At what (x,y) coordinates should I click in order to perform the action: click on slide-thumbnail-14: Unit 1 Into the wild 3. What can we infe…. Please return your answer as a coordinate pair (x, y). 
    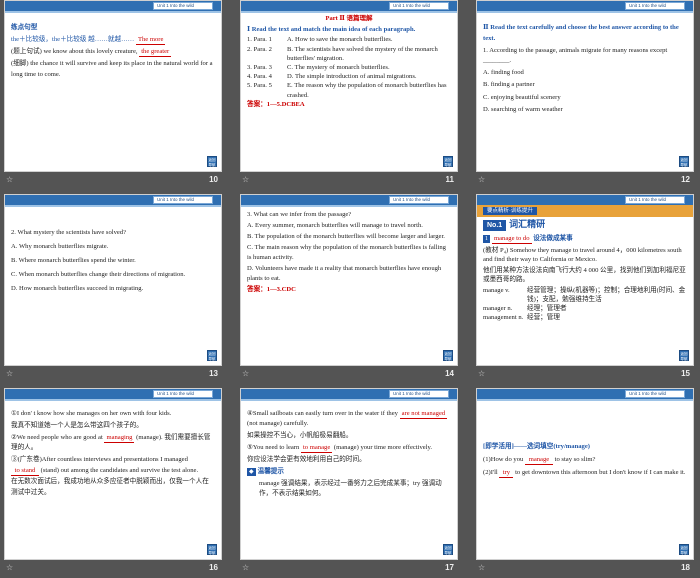
    Looking at the image, I should click on (349, 289).